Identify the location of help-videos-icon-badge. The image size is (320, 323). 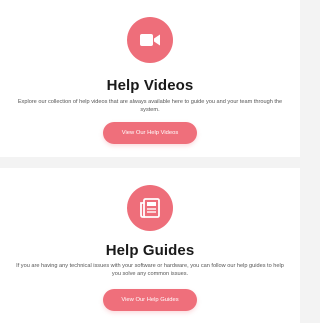
(150, 40).